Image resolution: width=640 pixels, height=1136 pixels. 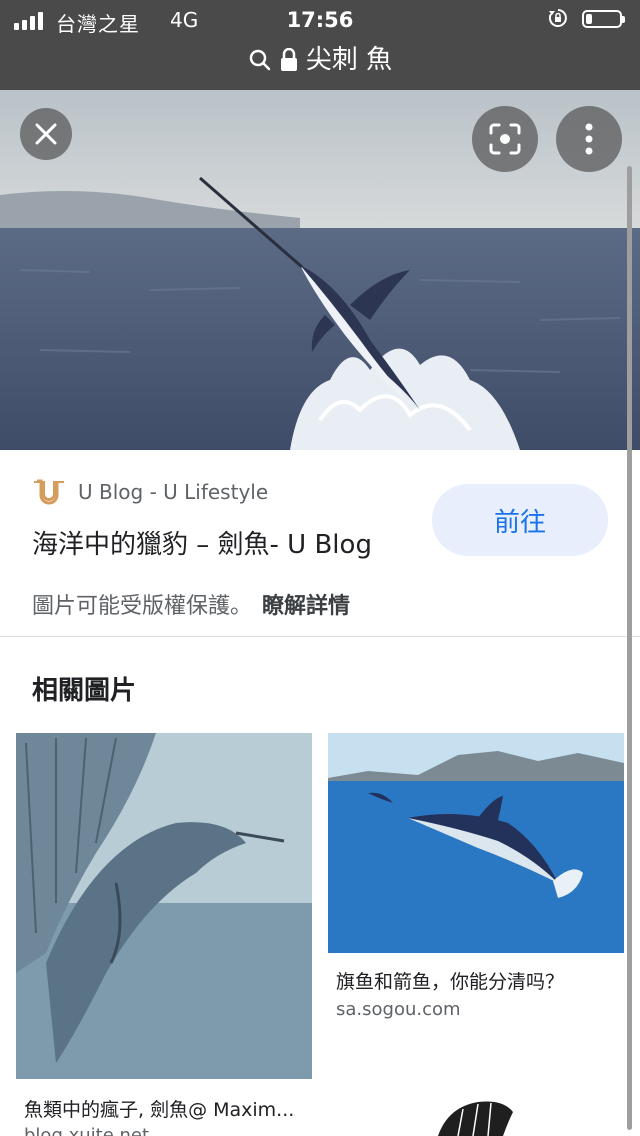 I want to click on status-bar: 台灣之星 4G 17:56, so click(x=320, y=20).